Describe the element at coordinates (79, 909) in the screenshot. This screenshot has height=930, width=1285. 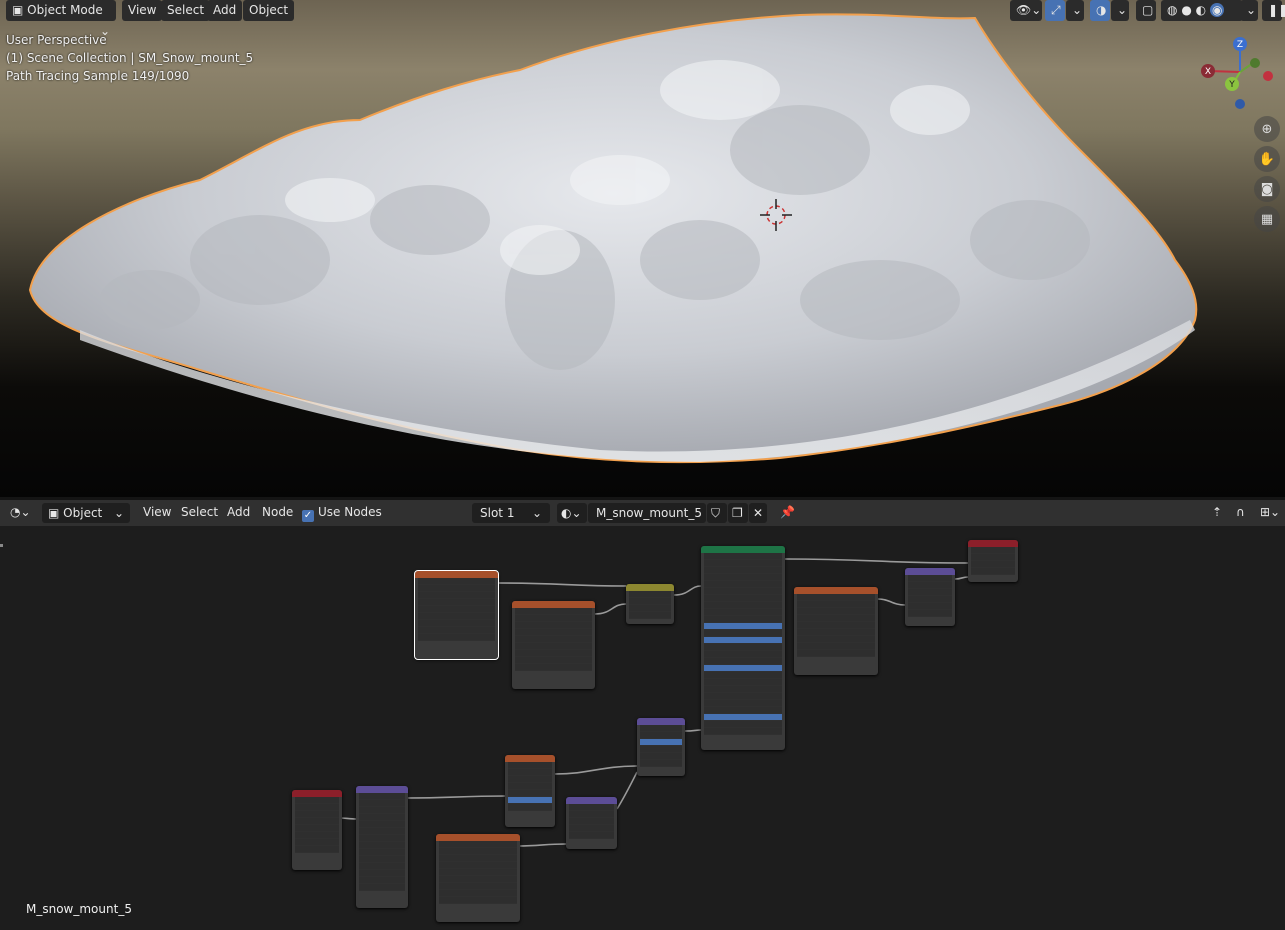
I see `material-name-footer: M_snow_mount_5` at that location.